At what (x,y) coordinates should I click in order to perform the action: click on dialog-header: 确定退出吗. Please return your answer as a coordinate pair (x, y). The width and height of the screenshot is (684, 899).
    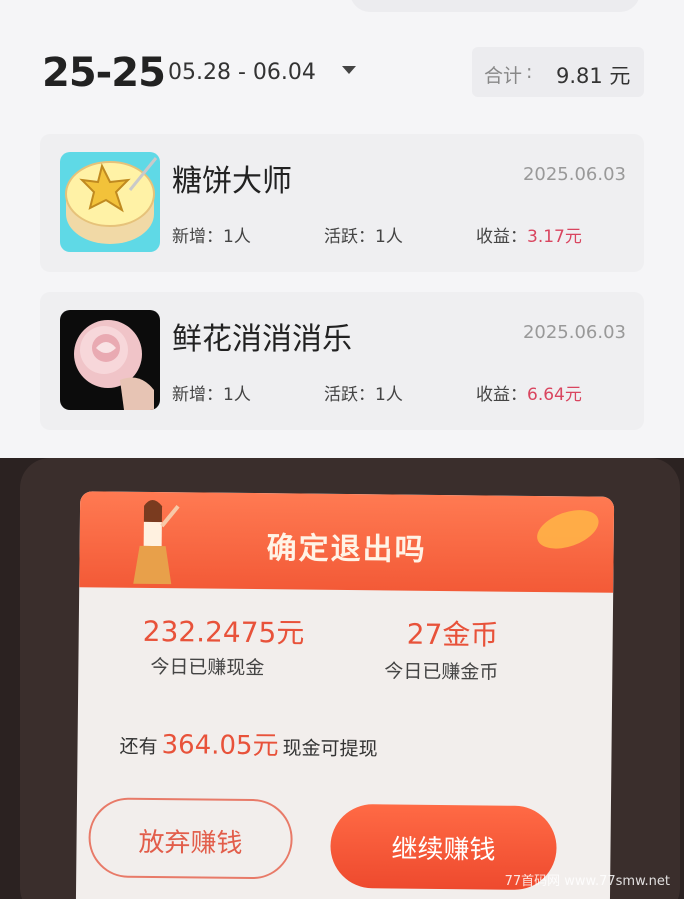
    Looking at the image, I should click on (347, 542).